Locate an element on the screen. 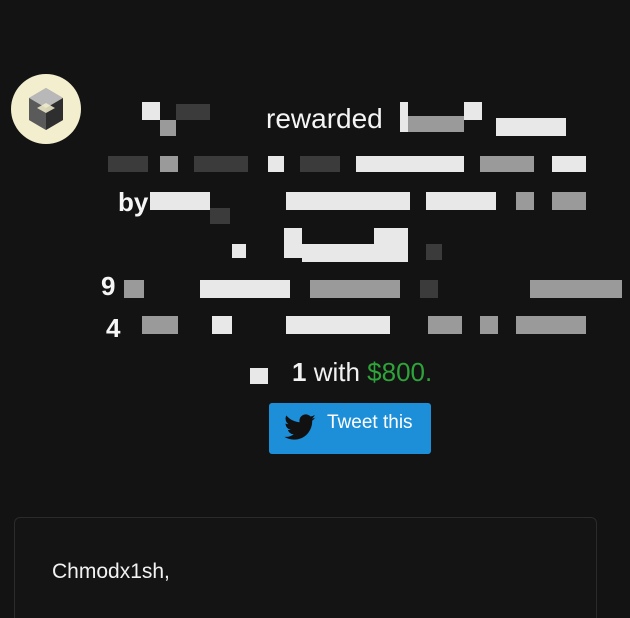 This screenshot has width=630, height=618. tweet-this-label: Tweet this is located at coordinates (370, 422).